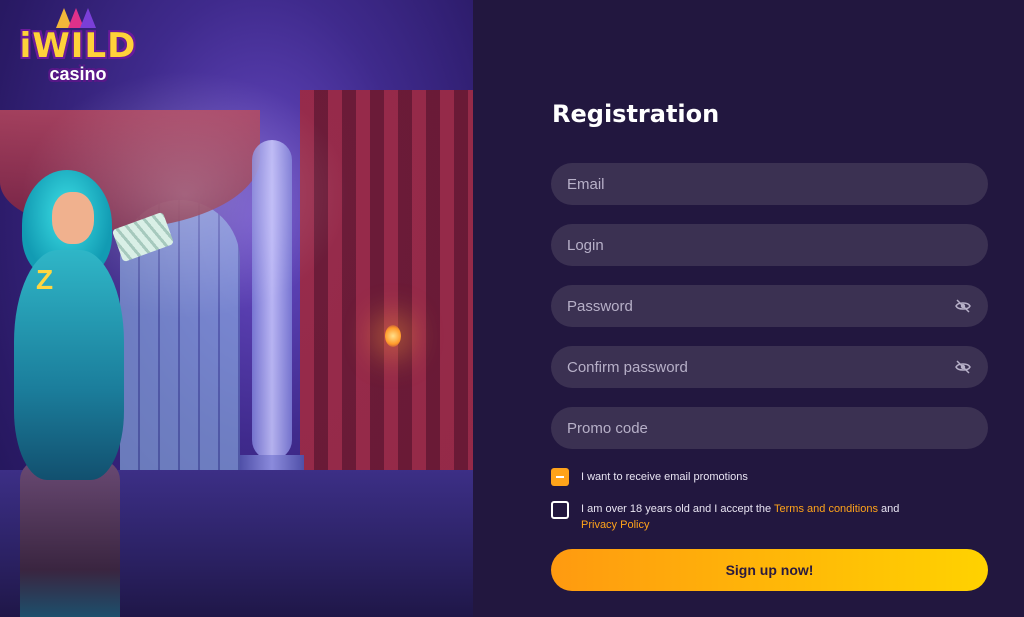 The height and width of the screenshot is (617, 1024). I want to click on age-terms-and: and, so click(888, 509).